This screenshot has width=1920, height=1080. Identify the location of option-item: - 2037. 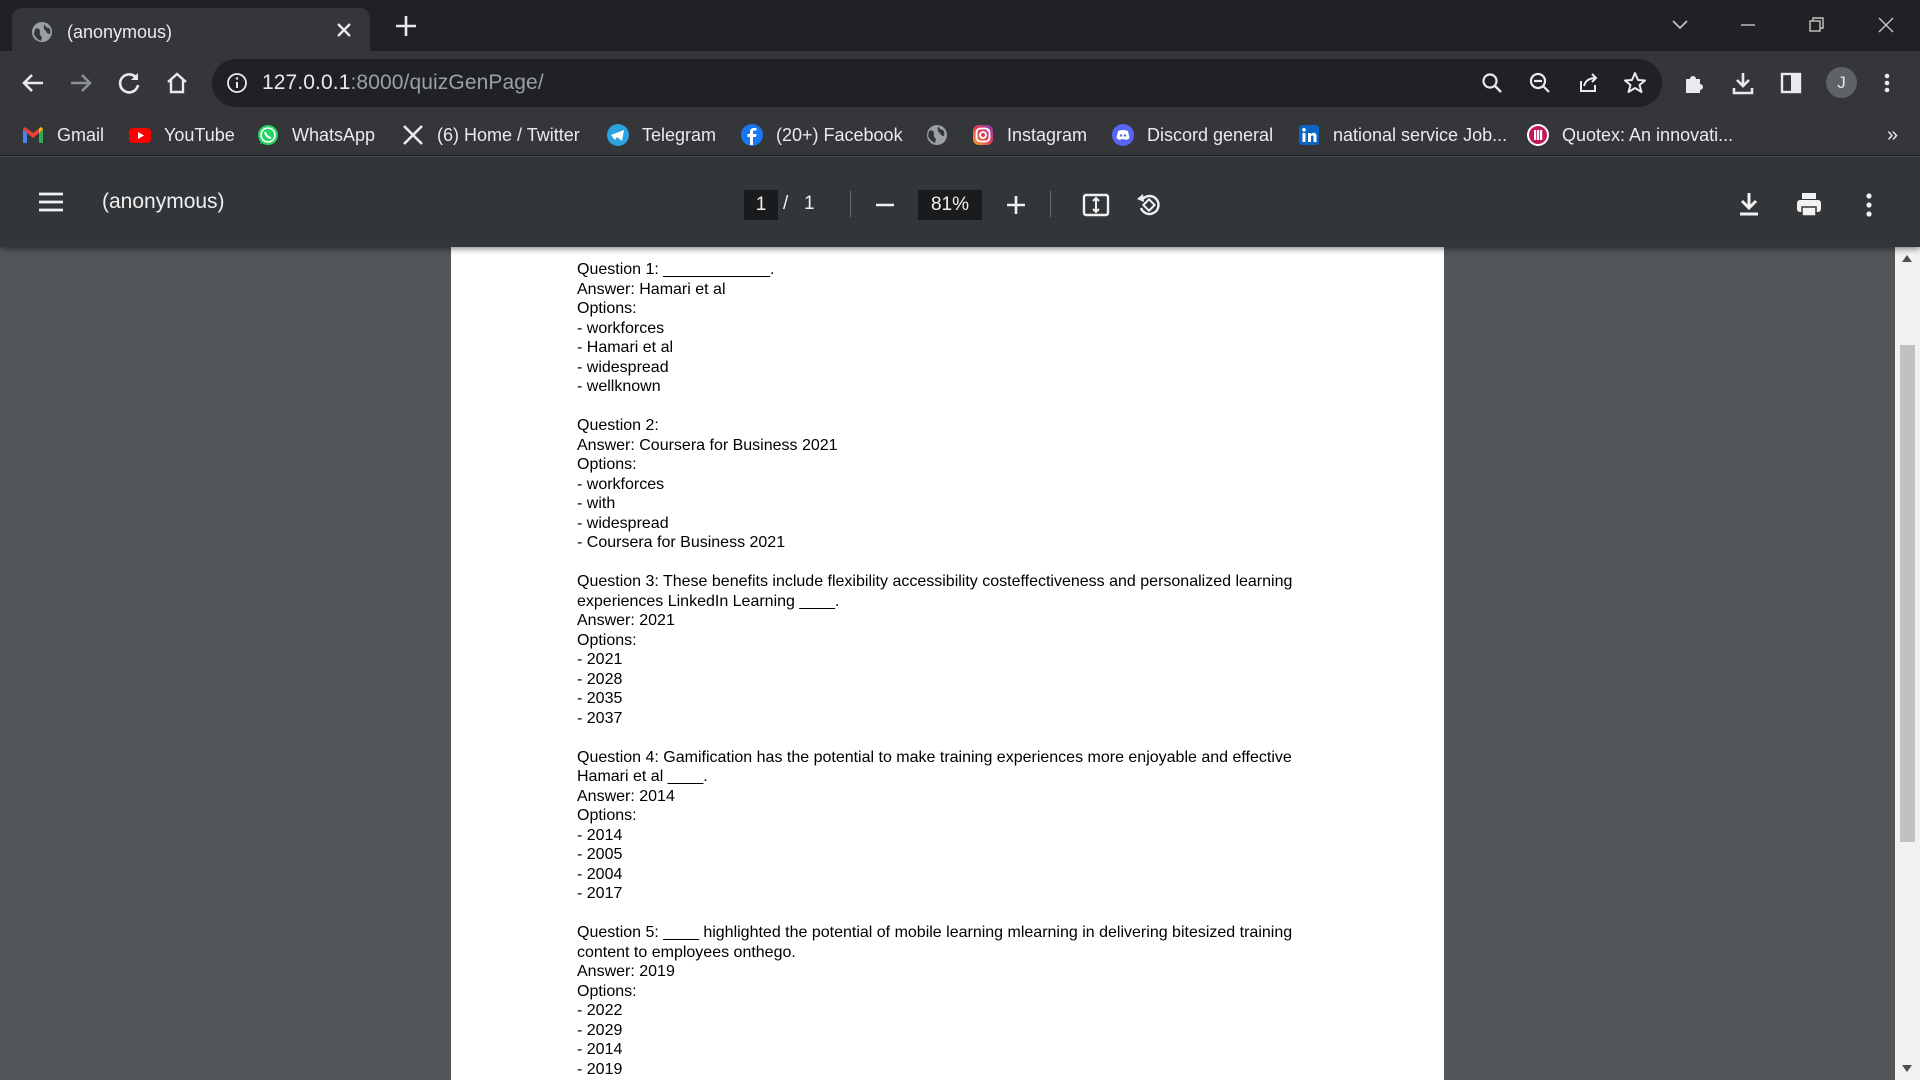
(600, 718).